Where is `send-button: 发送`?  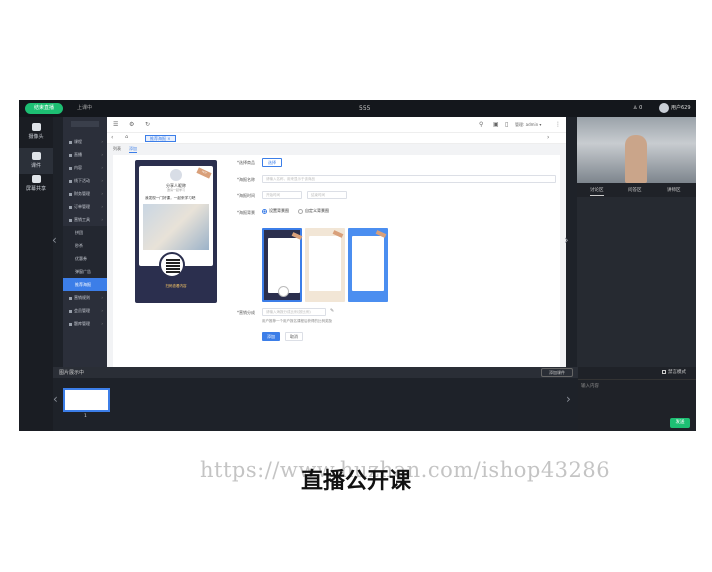
send-button: 发送 is located at coordinates (680, 423).